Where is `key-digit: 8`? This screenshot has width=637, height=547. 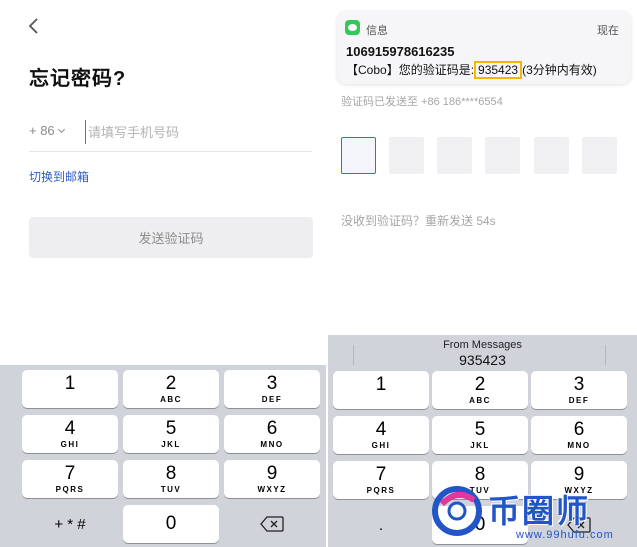
key-digit: 8 is located at coordinates (171, 473).